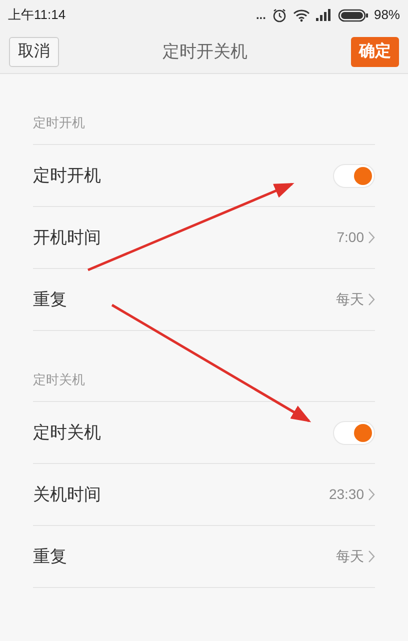 This screenshot has height=641, width=408. What do you see at coordinates (59, 379) in the screenshot?
I see `section-header: 定时关机` at bounding box center [59, 379].